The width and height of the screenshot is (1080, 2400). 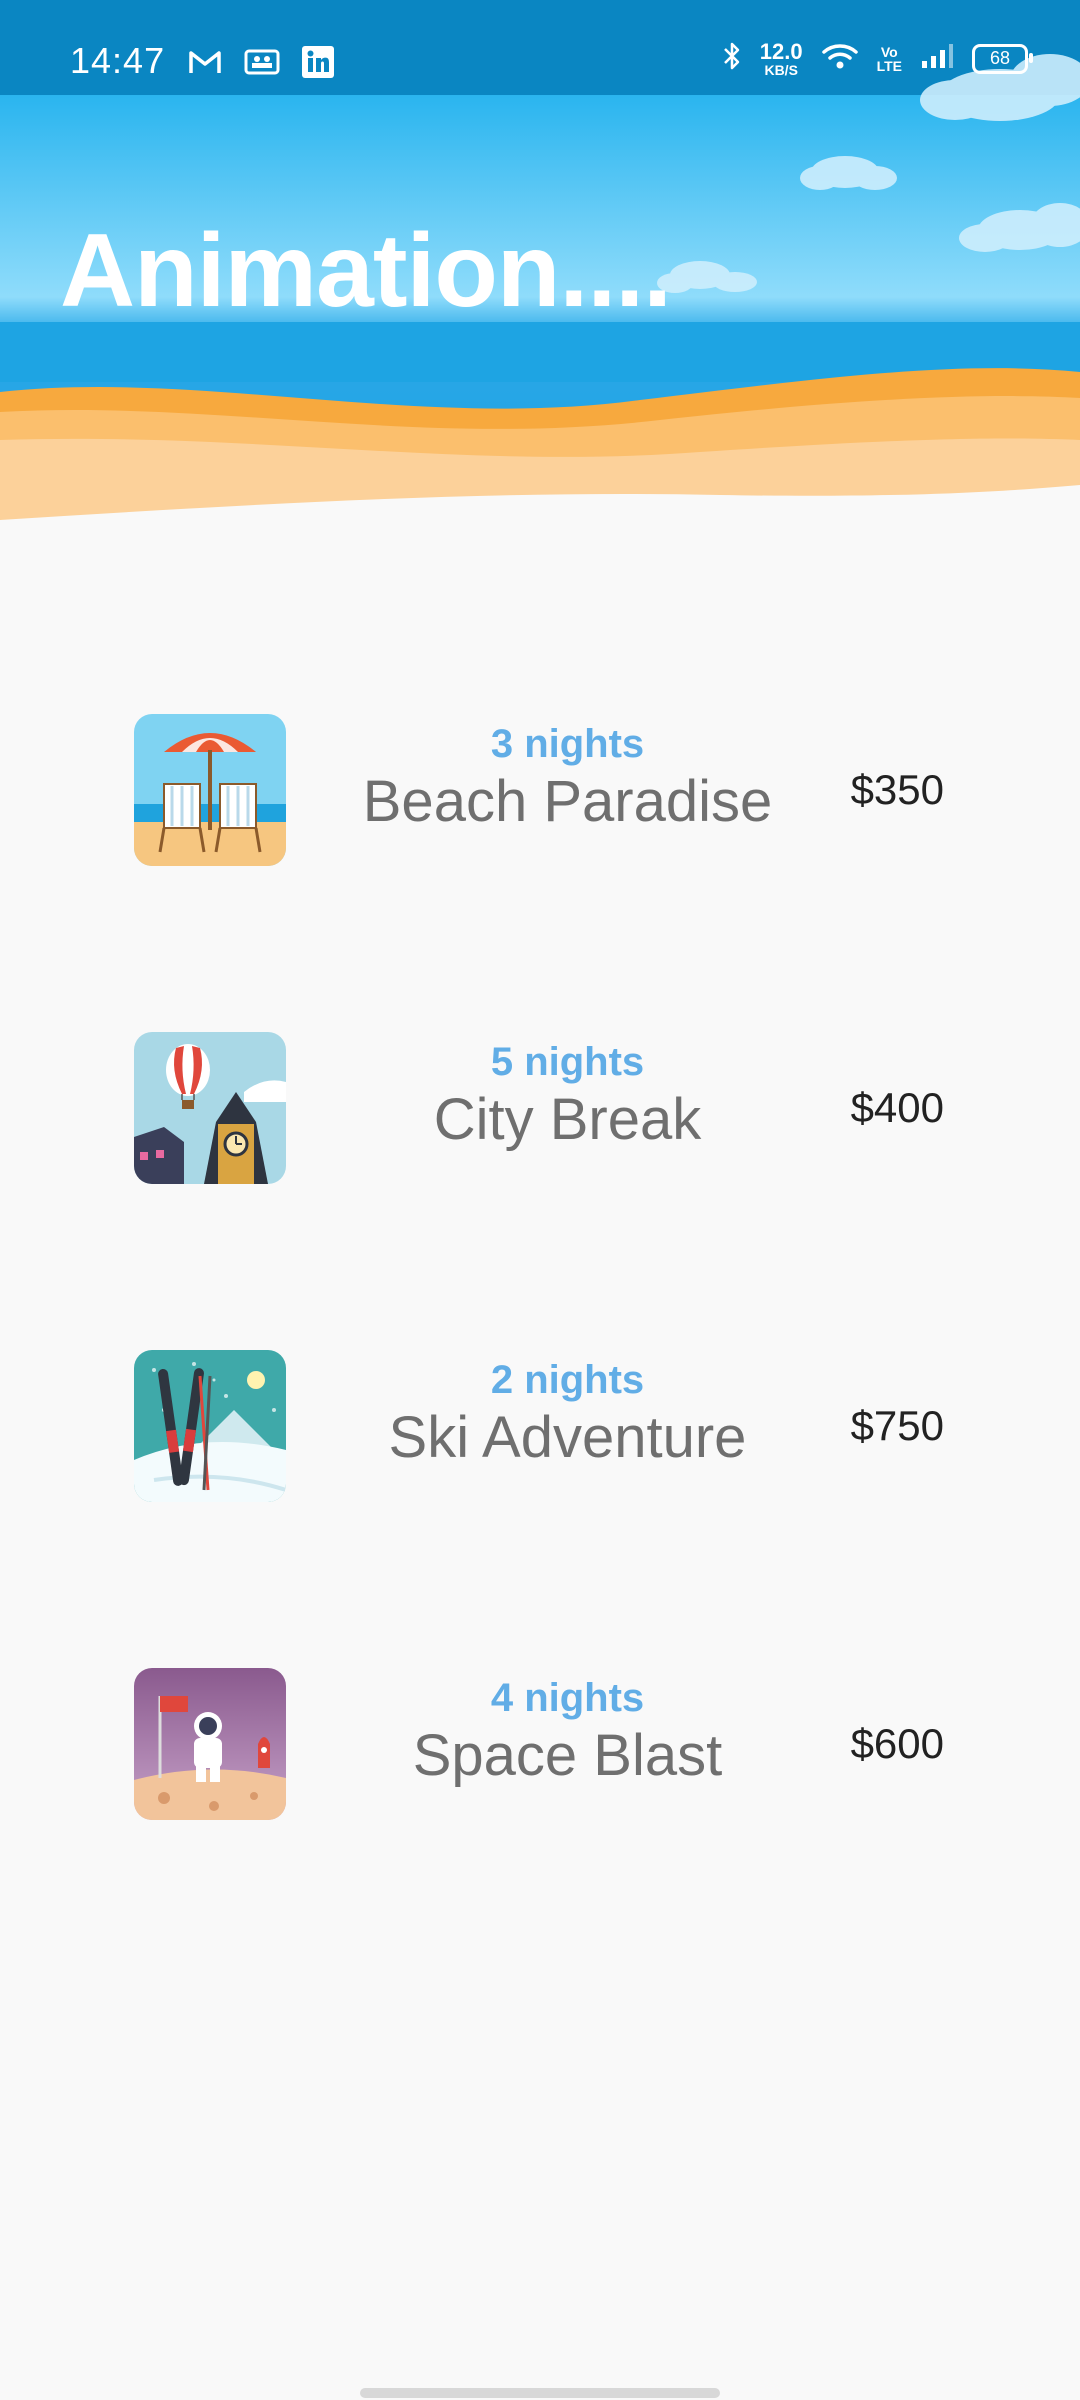 What do you see at coordinates (567, 1437) in the screenshot?
I see `trip-name: Ski Adventure` at bounding box center [567, 1437].